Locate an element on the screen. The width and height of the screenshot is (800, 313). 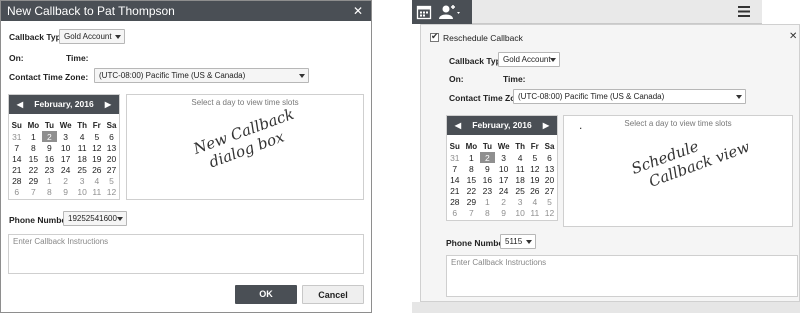
calendar-day: 19 is located at coordinates (535, 179).